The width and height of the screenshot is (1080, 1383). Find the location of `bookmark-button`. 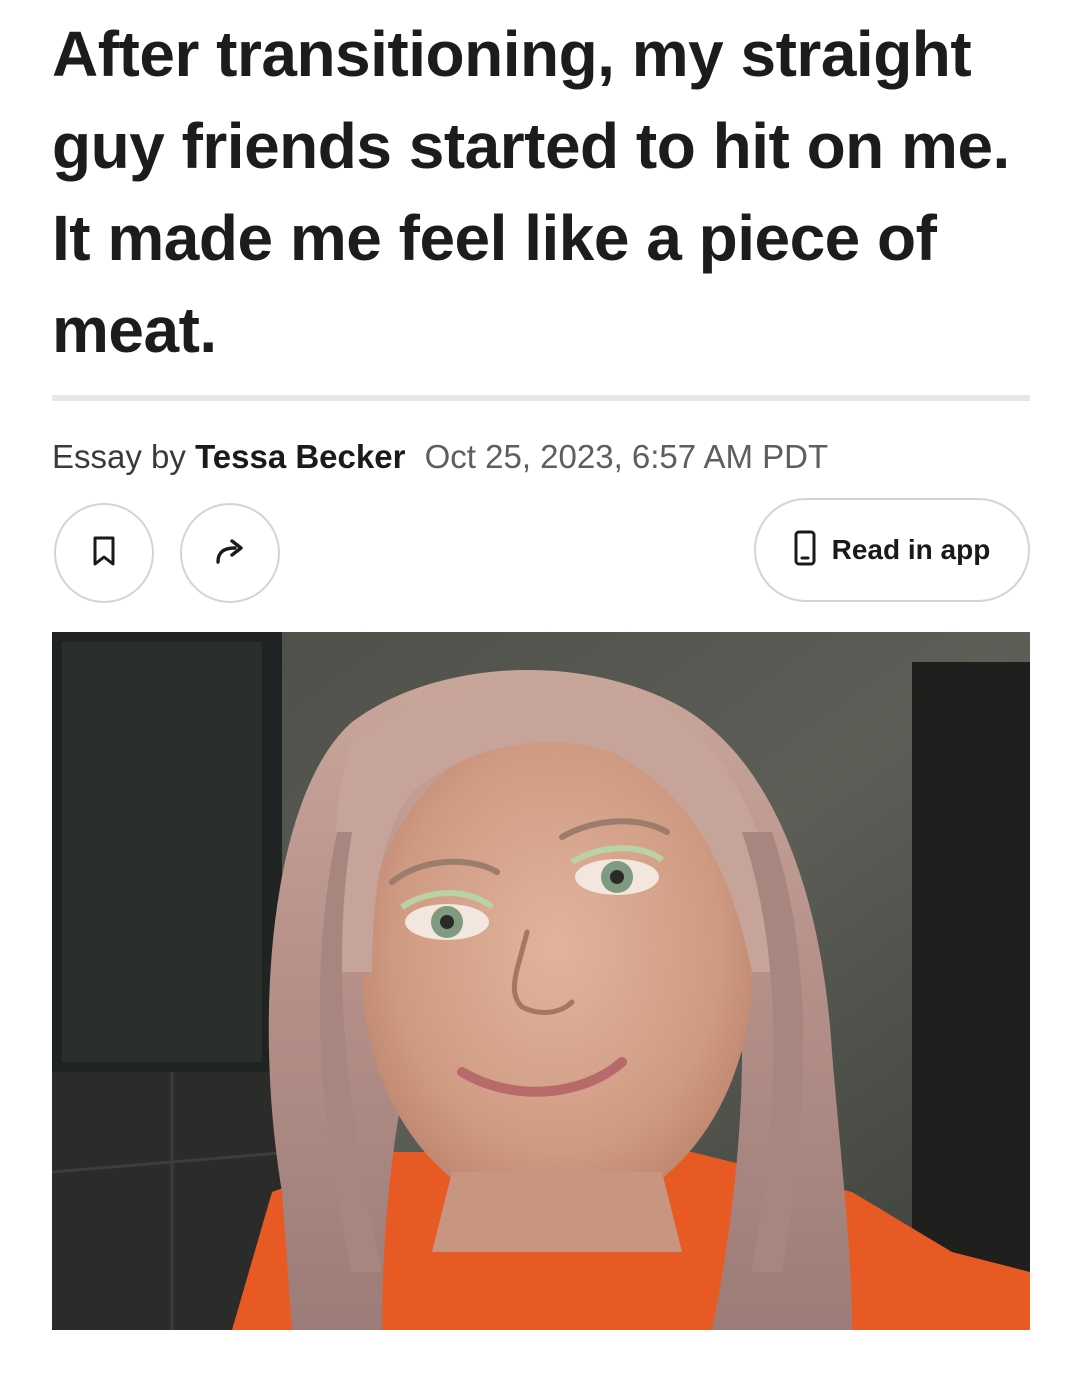

bookmark-button is located at coordinates (104, 553).